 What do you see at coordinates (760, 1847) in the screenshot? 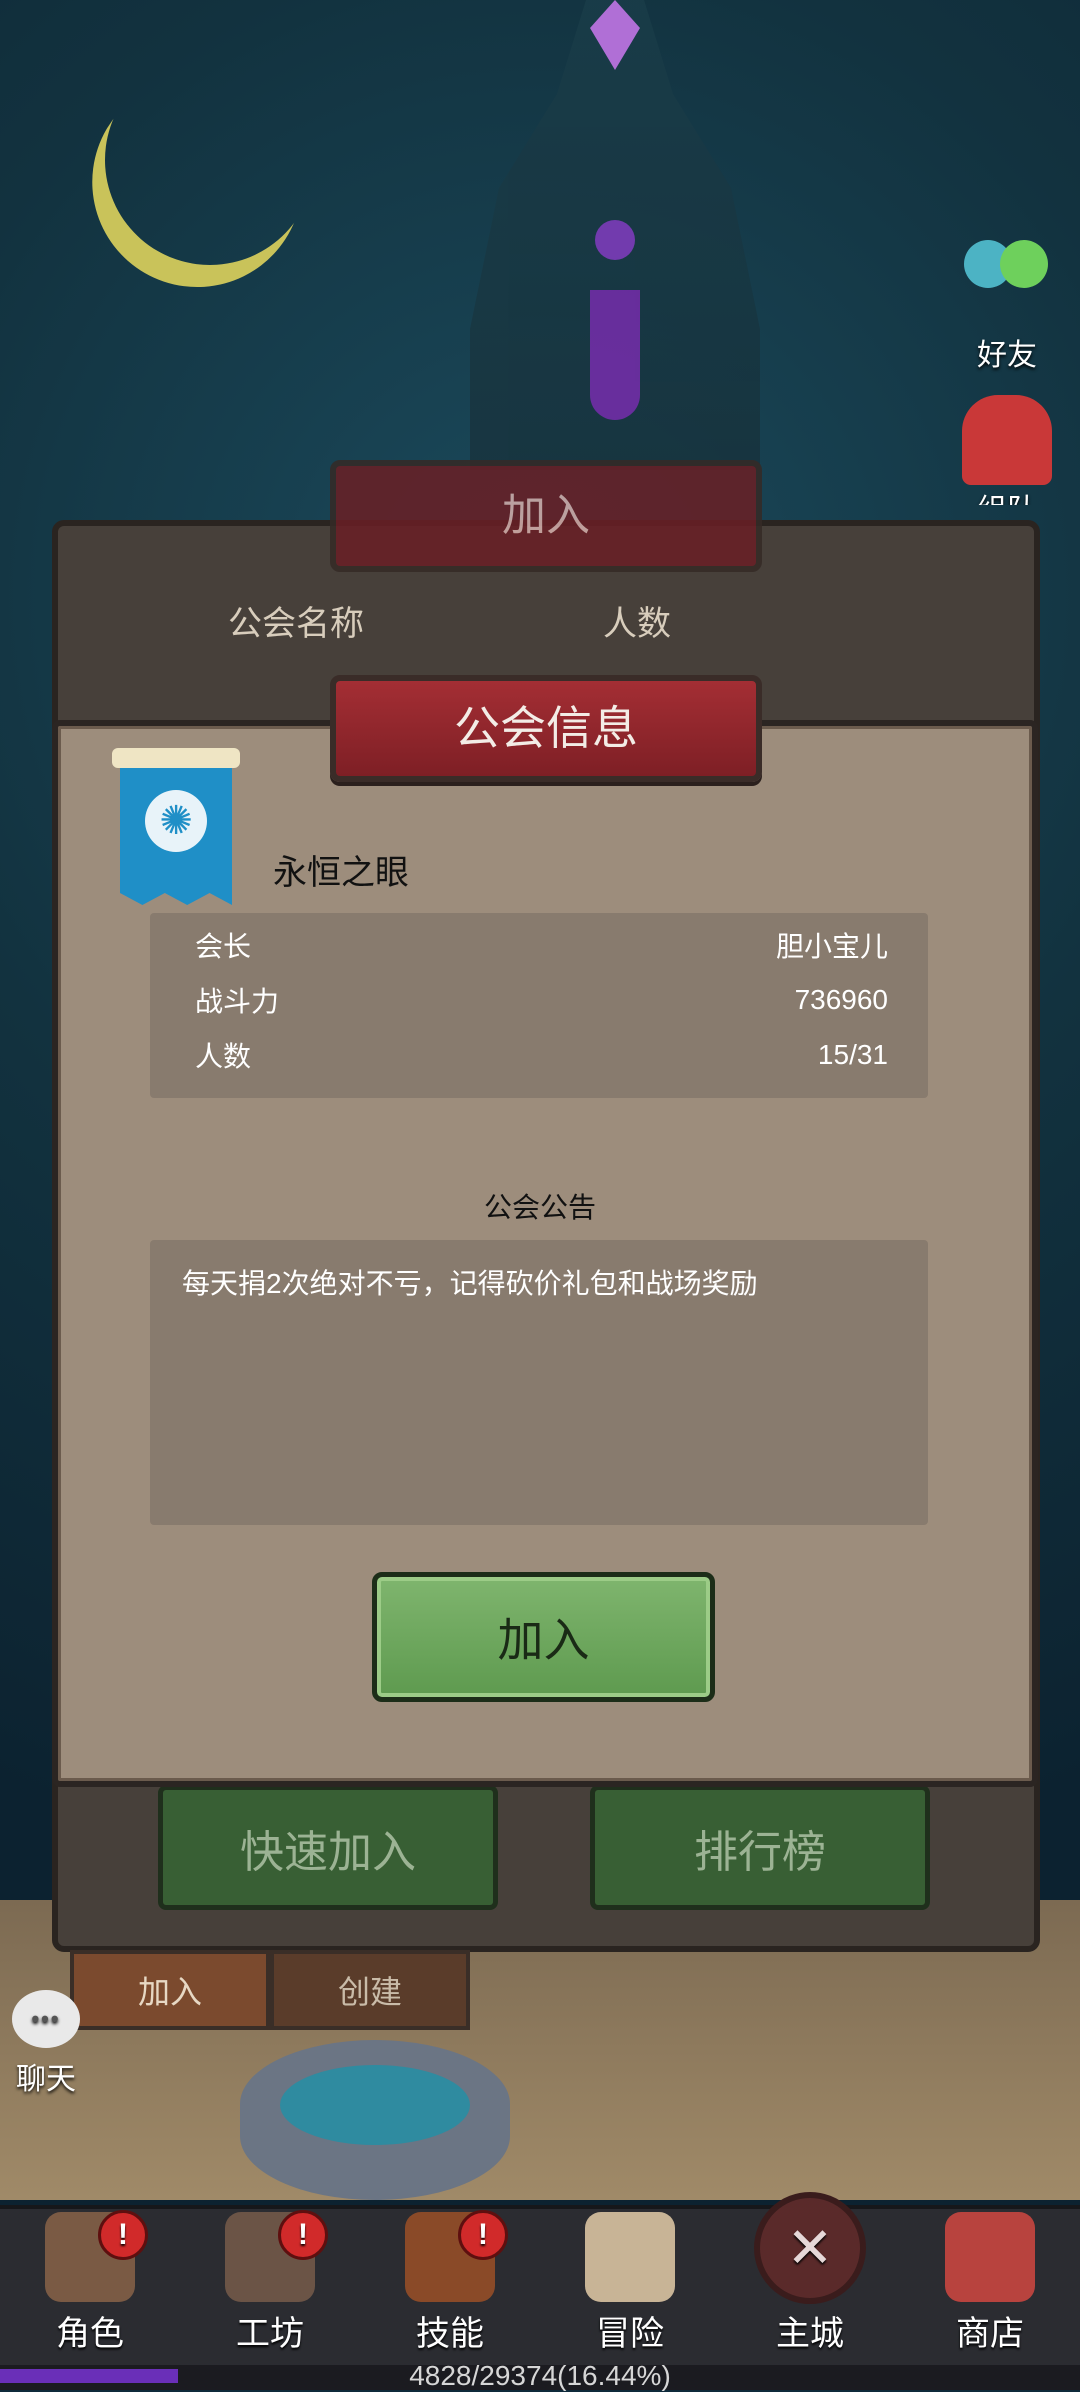
I see `leaderboard-button: 排行榜` at bounding box center [760, 1847].